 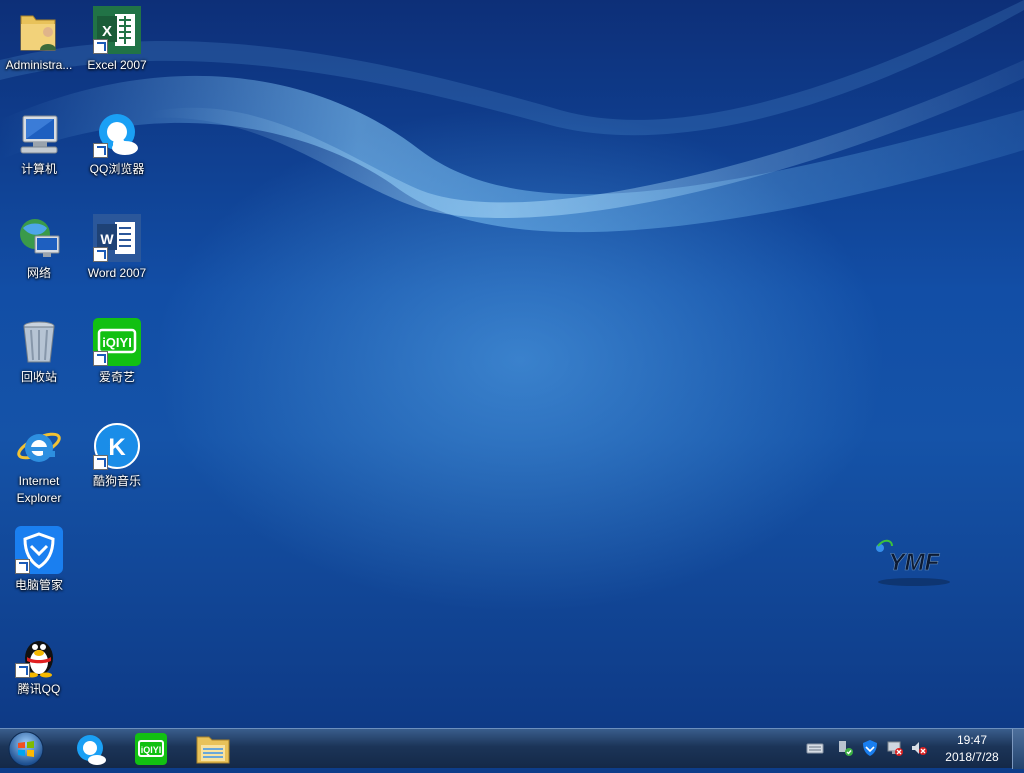 What do you see at coordinates (38, 169) in the screenshot?
I see `desktop-icon-label: 计算机` at bounding box center [38, 169].